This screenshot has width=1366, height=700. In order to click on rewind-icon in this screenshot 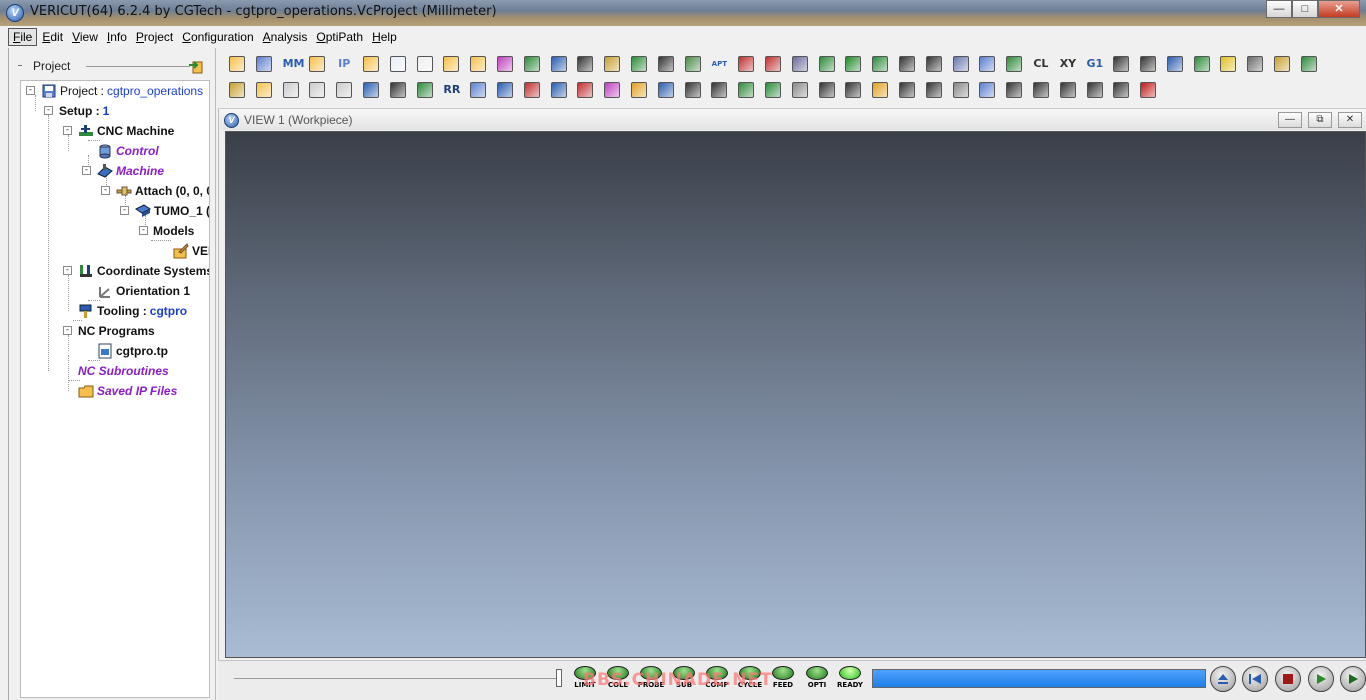, I will do `click(1255, 679)`.